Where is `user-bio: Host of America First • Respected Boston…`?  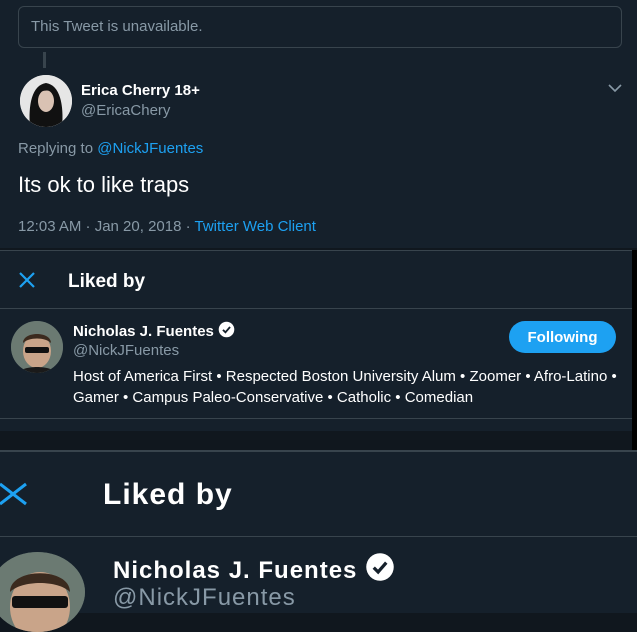 user-bio: Host of America First • Respected Boston… is located at coordinates (345, 387).